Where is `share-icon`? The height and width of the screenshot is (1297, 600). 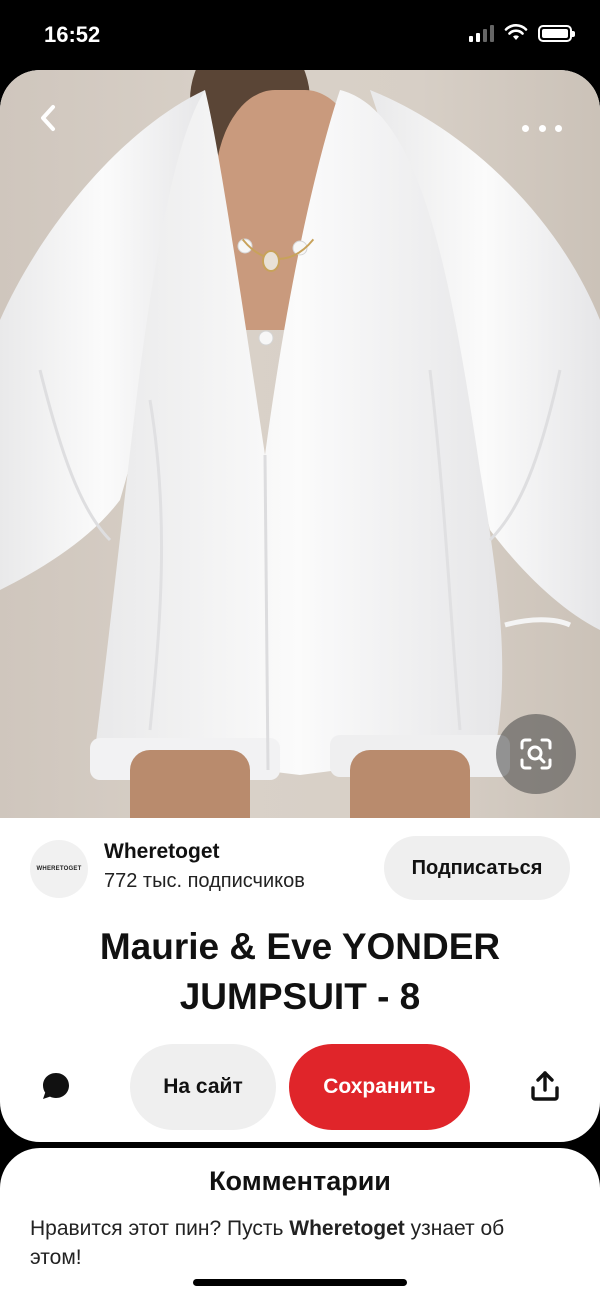 share-icon is located at coordinates (545, 1086).